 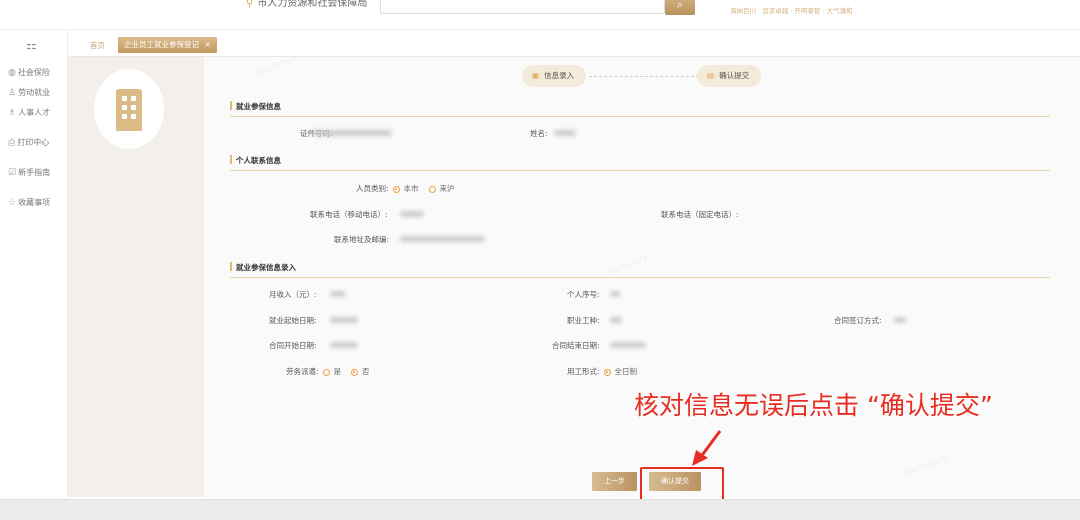 What do you see at coordinates (442, 239) in the screenshot?
I see `address-value` at bounding box center [442, 239].